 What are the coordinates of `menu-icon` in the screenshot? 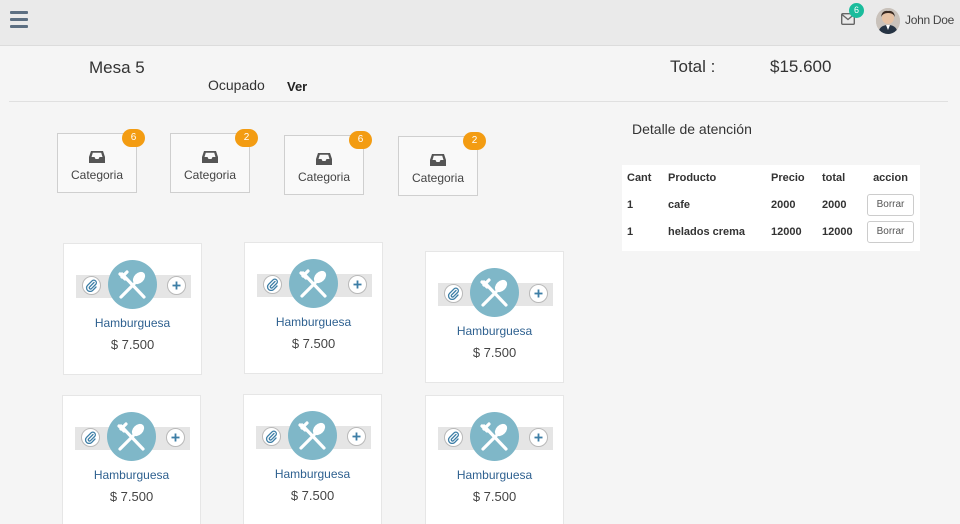 It's located at (19, 20).